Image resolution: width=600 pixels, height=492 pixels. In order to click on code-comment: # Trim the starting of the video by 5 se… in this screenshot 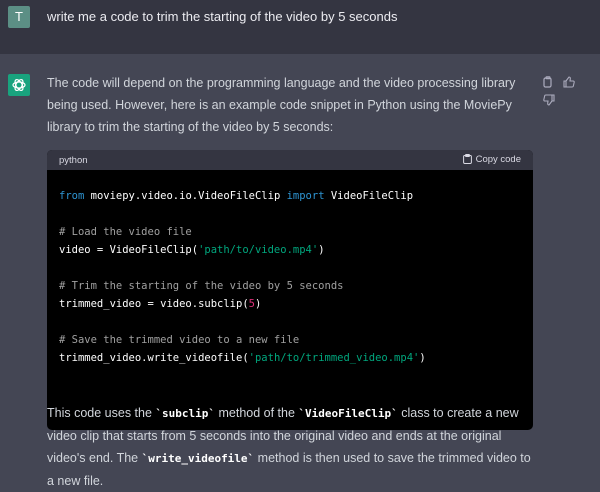, I will do `click(201, 286)`.